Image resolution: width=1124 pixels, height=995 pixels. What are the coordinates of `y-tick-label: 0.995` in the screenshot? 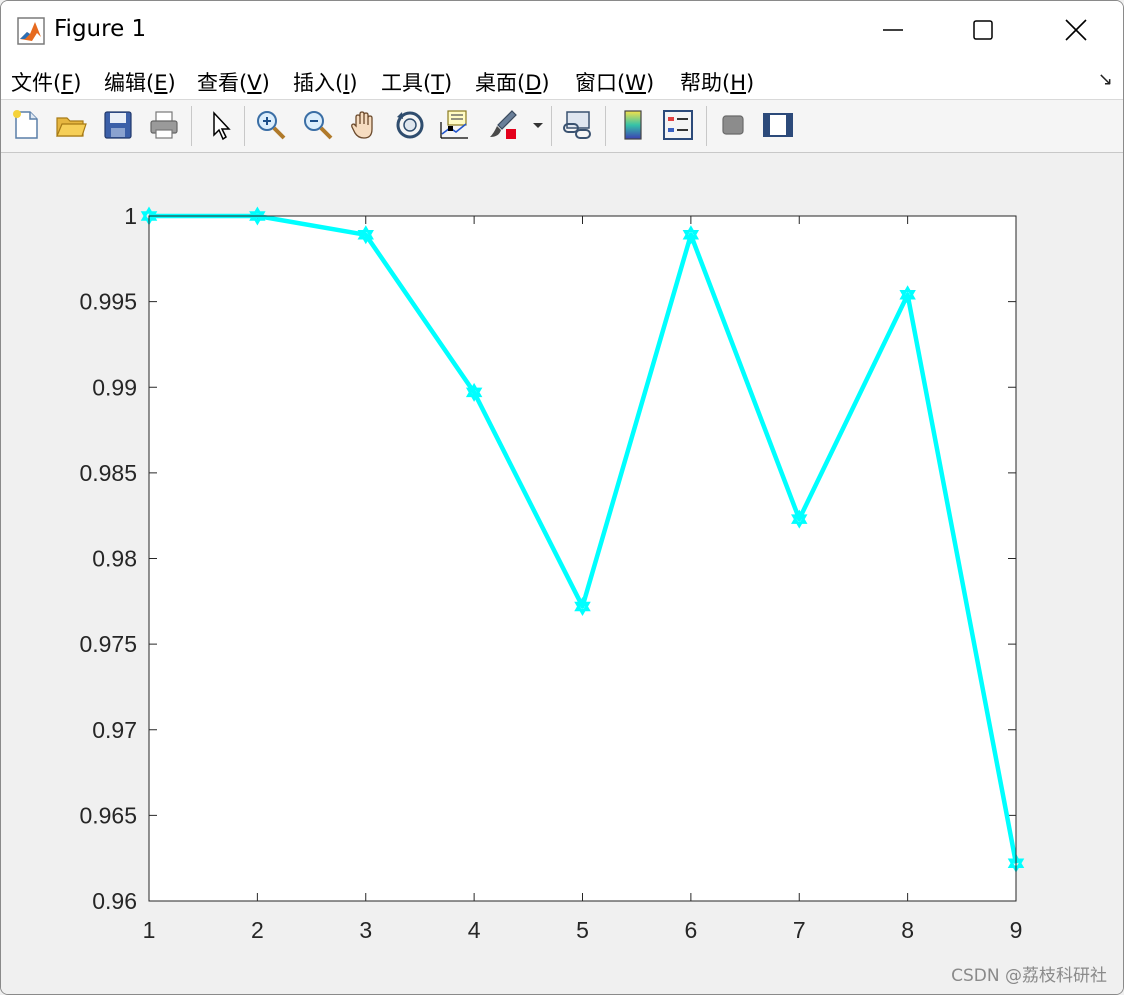 It's located at (108, 302).